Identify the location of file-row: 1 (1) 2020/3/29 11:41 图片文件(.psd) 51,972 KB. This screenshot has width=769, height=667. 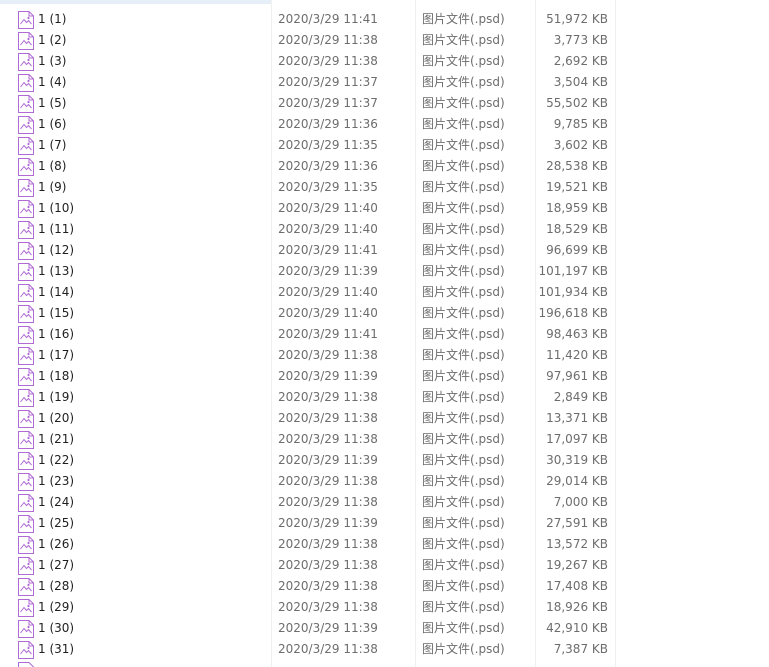
(384, 19).